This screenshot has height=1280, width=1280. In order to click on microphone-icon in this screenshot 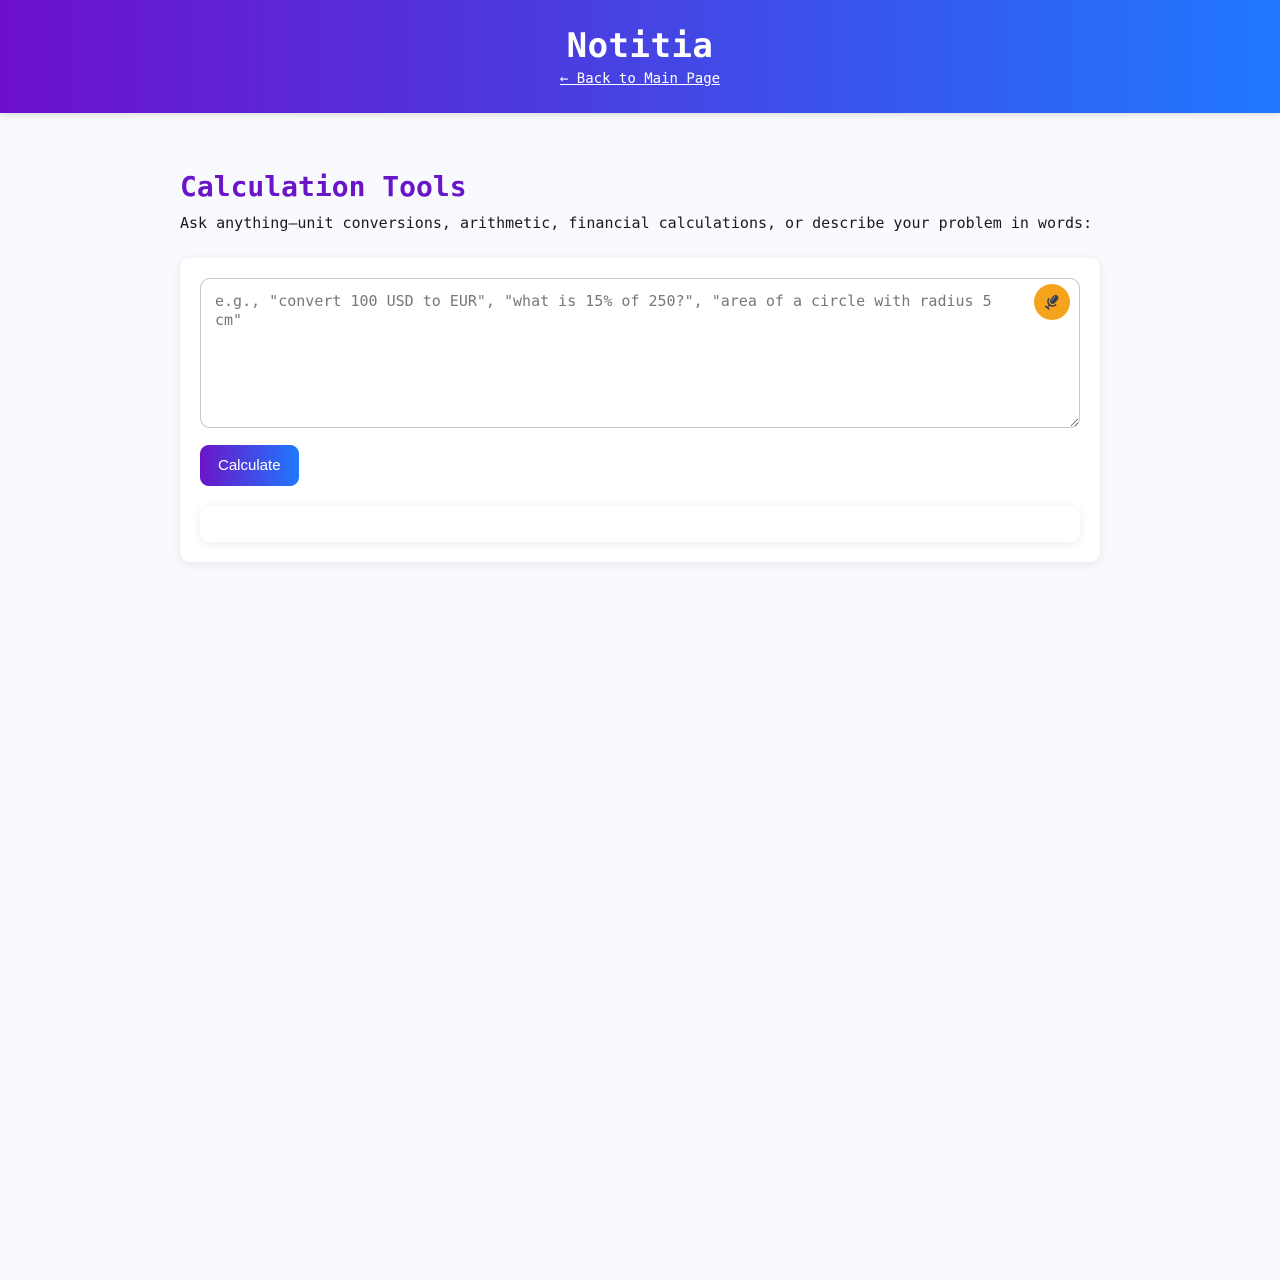, I will do `click(1051, 302)`.